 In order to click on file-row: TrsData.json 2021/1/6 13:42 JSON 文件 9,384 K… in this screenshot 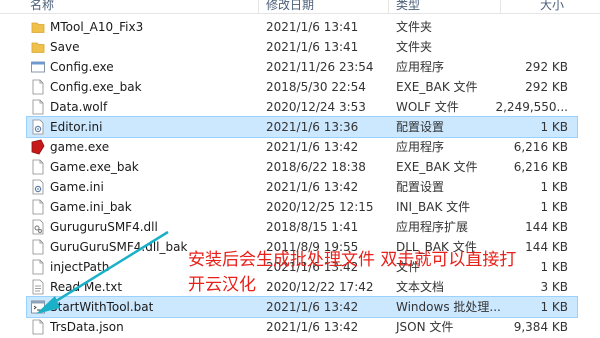, I will do `click(300, 327)`.